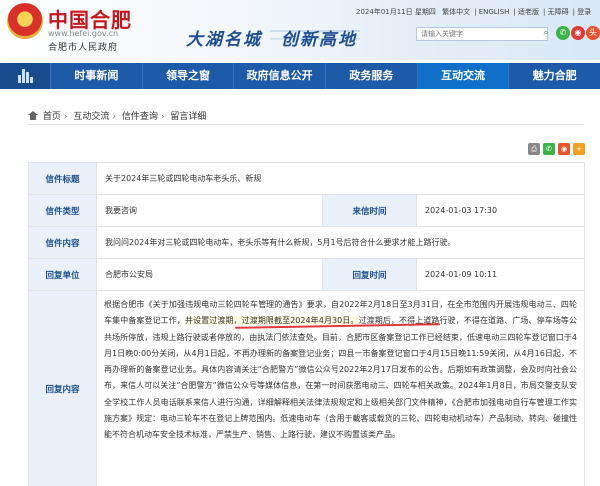  What do you see at coordinates (140, 117) in the screenshot?
I see `breadcrumb-letters: 信件查询` at bounding box center [140, 117].